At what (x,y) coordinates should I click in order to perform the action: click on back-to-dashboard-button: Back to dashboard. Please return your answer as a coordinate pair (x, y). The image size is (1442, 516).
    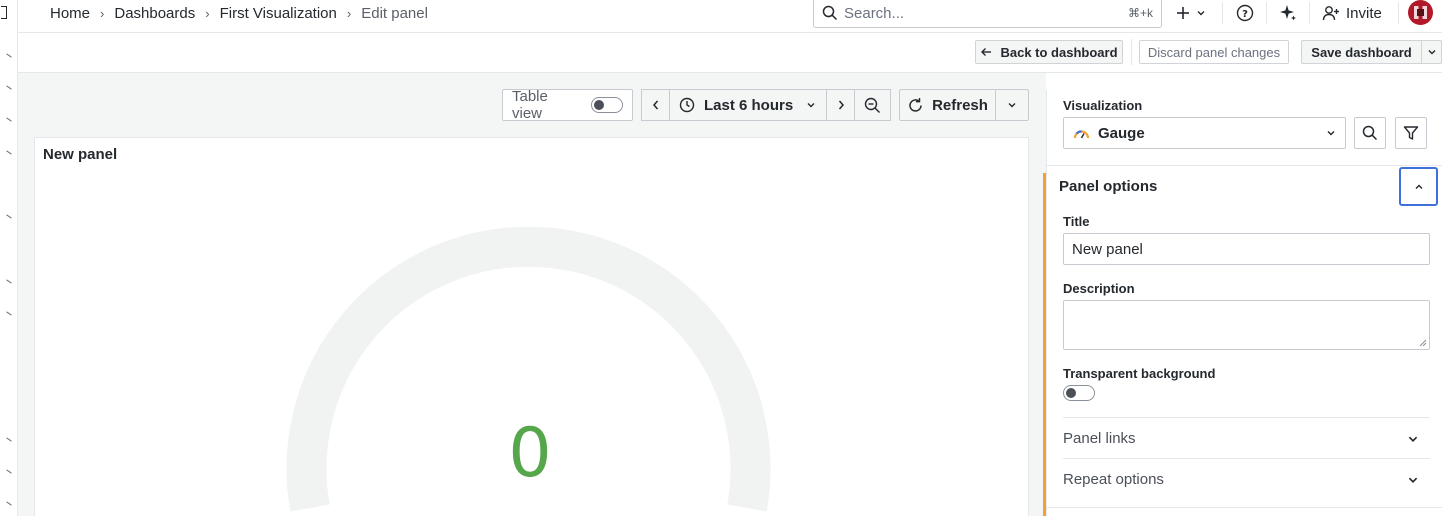
    Looking at the image, I should click on (1049, 52).